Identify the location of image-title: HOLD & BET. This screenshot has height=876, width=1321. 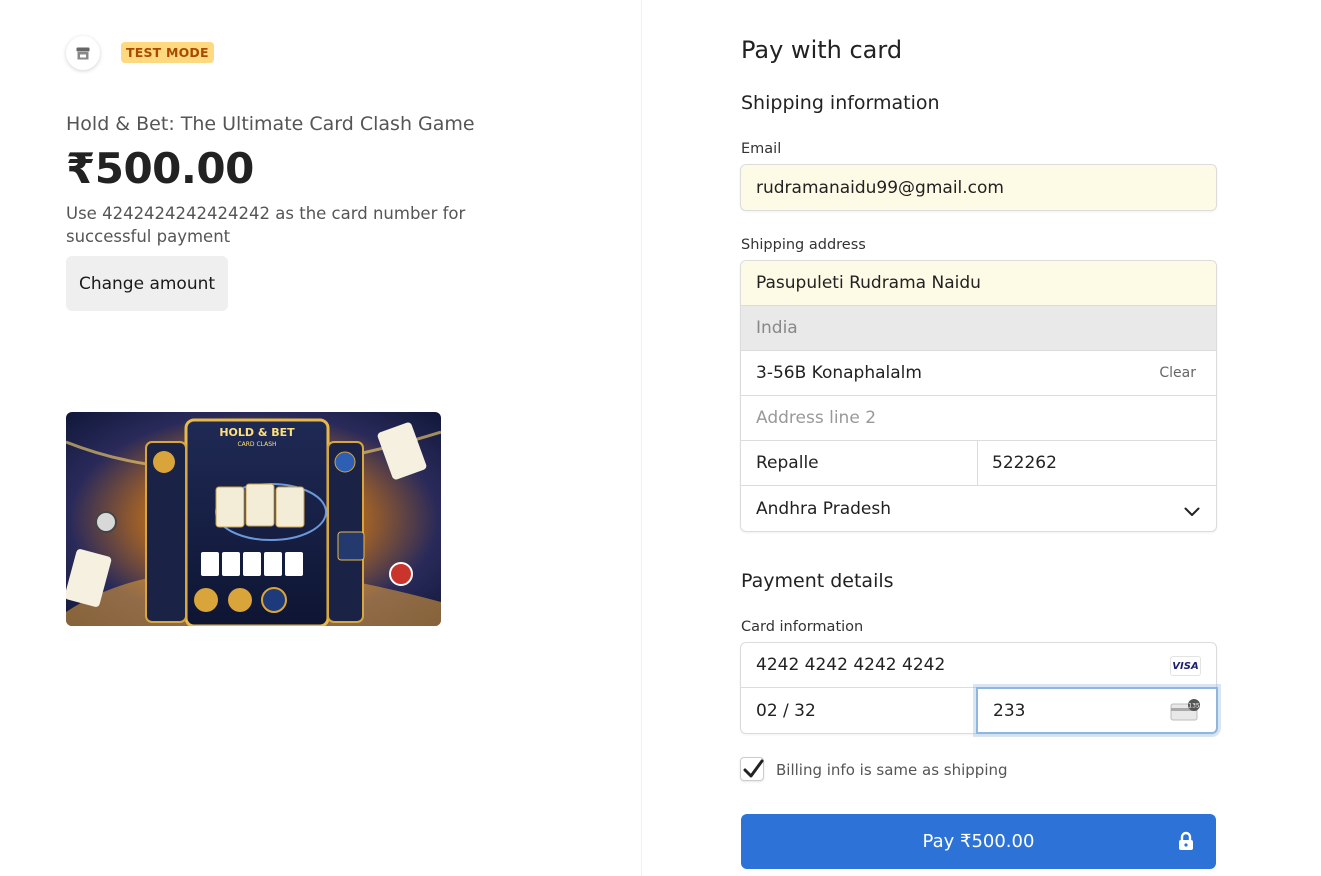
(257, 432).